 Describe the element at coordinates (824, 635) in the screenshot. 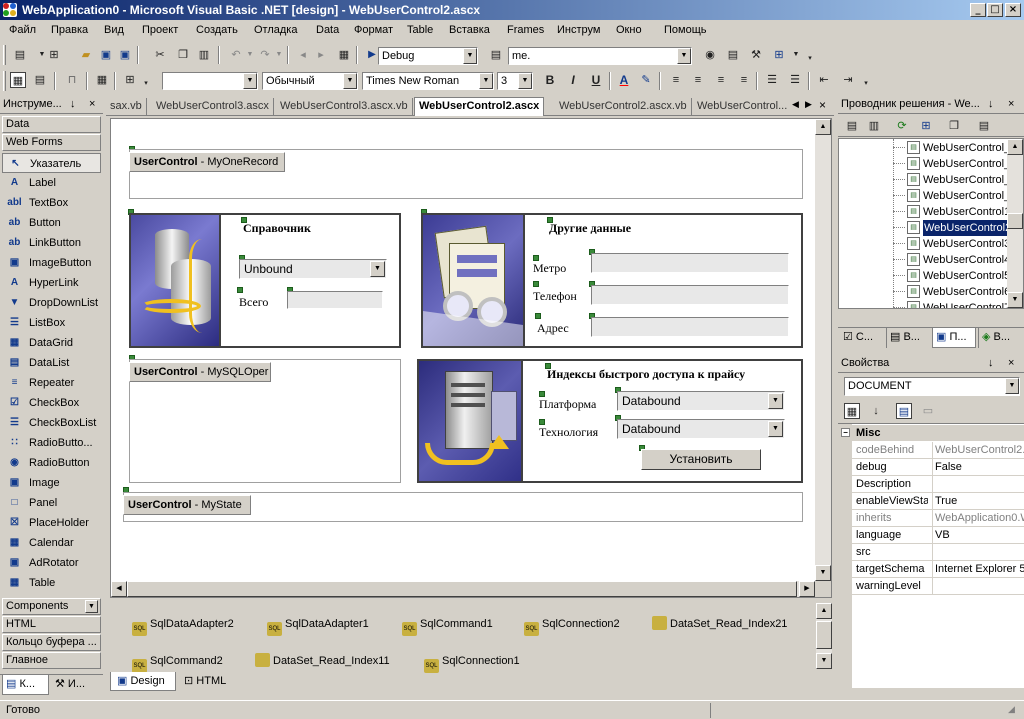

I see `tray-scroll-thumb` at that location.